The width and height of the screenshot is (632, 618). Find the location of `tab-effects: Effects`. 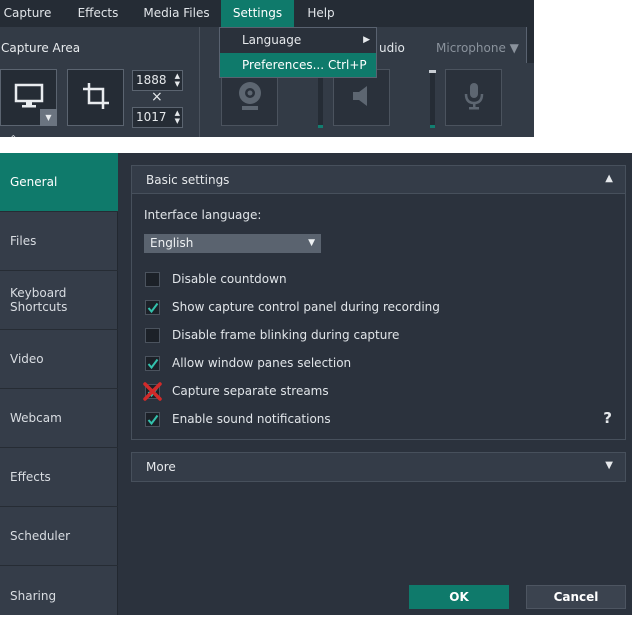

tab-effects: Effects is located at coordinates (59, 477).